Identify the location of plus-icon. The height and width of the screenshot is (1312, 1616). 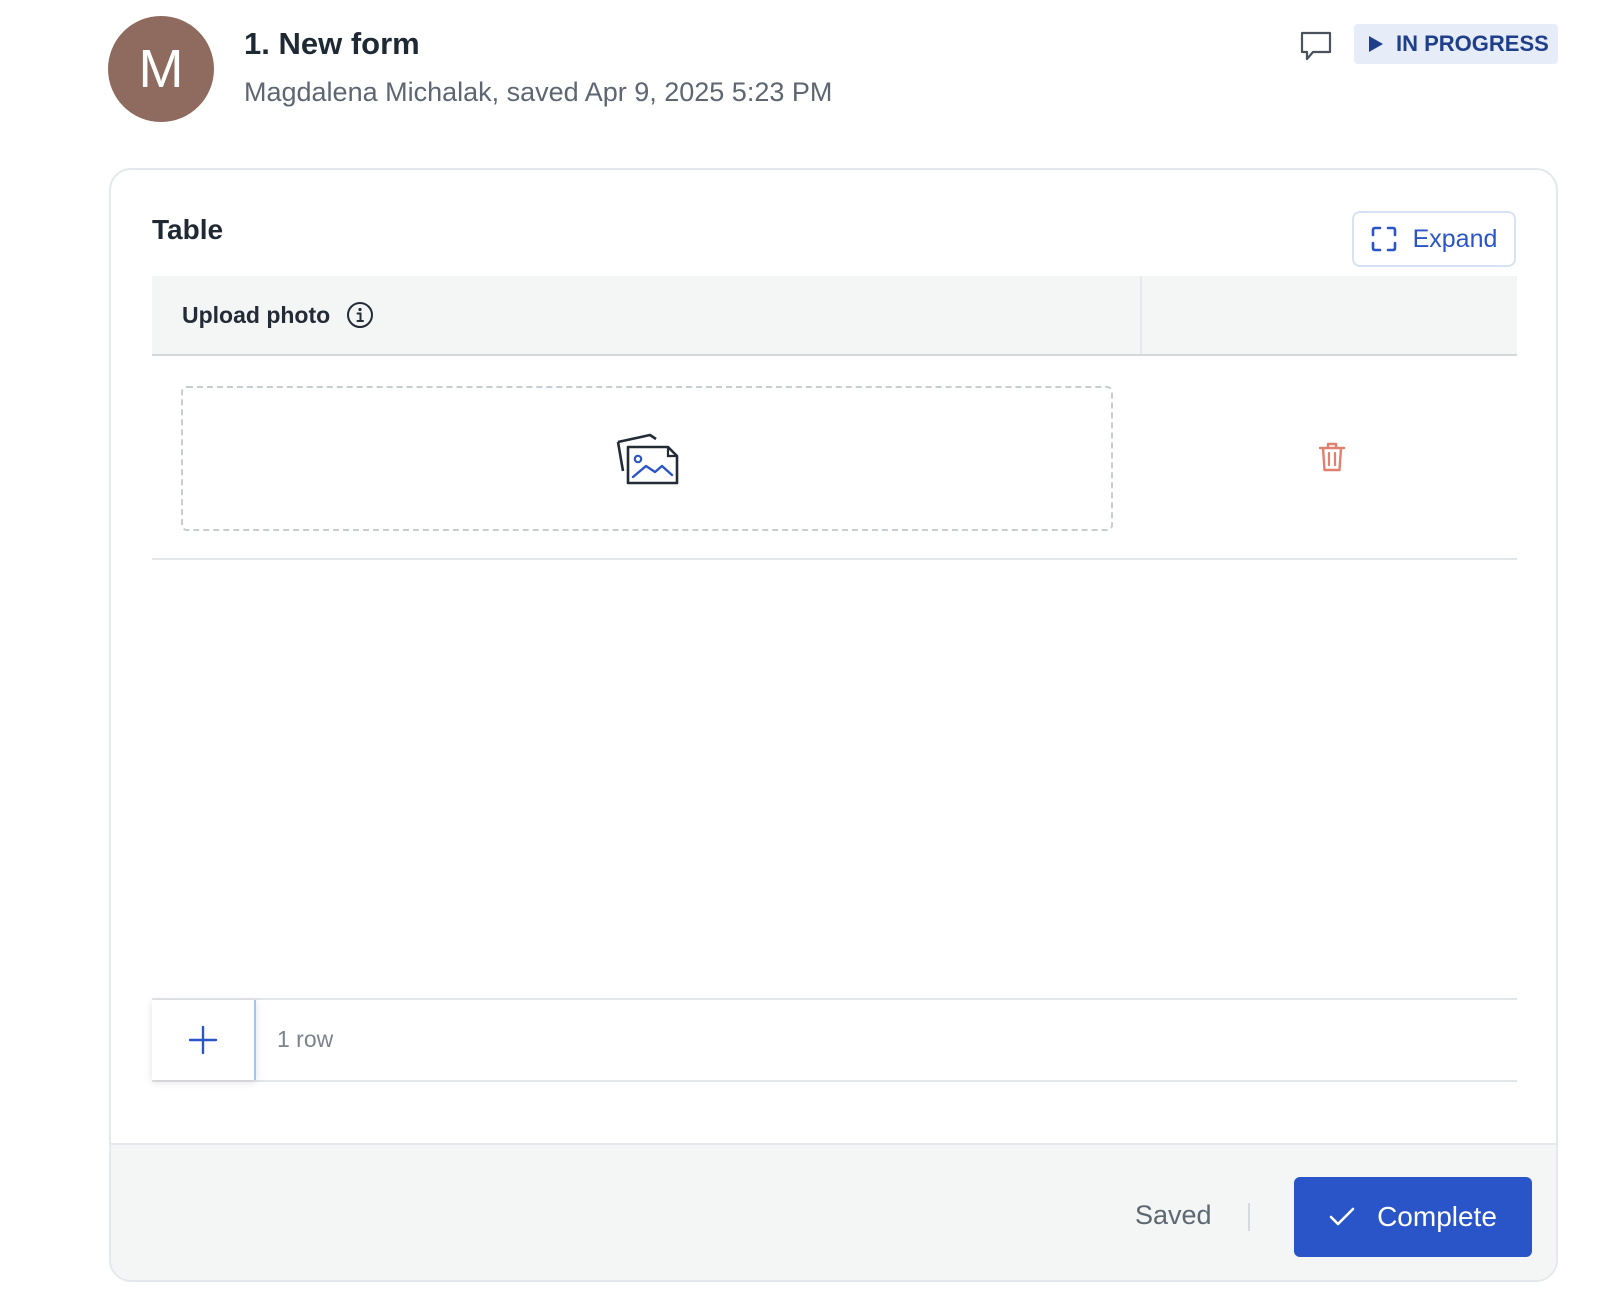
(203, 1040).